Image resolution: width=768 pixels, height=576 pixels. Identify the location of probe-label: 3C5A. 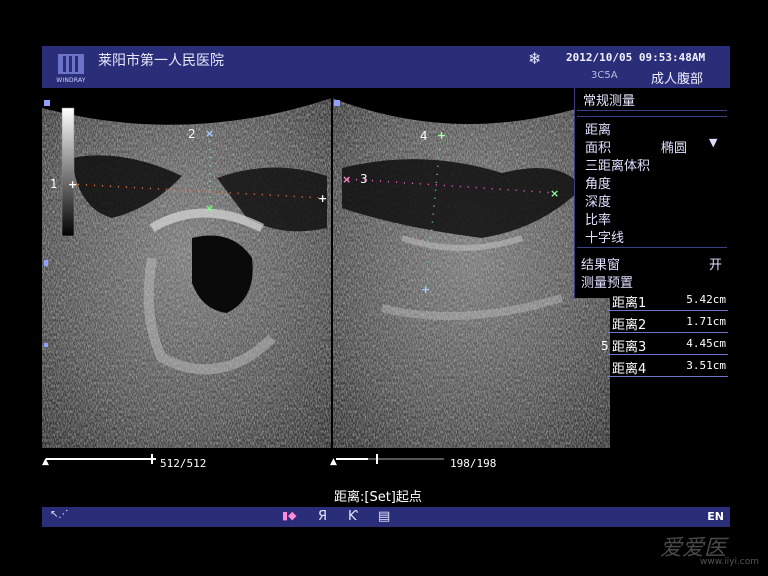
(604, 75).